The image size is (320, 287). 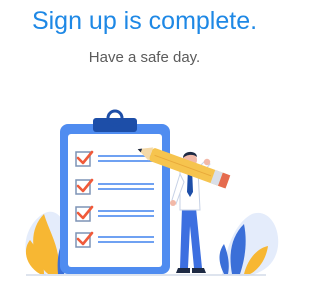 I want to click on page-title: Sign up is complete., so click(x=144, y=21).